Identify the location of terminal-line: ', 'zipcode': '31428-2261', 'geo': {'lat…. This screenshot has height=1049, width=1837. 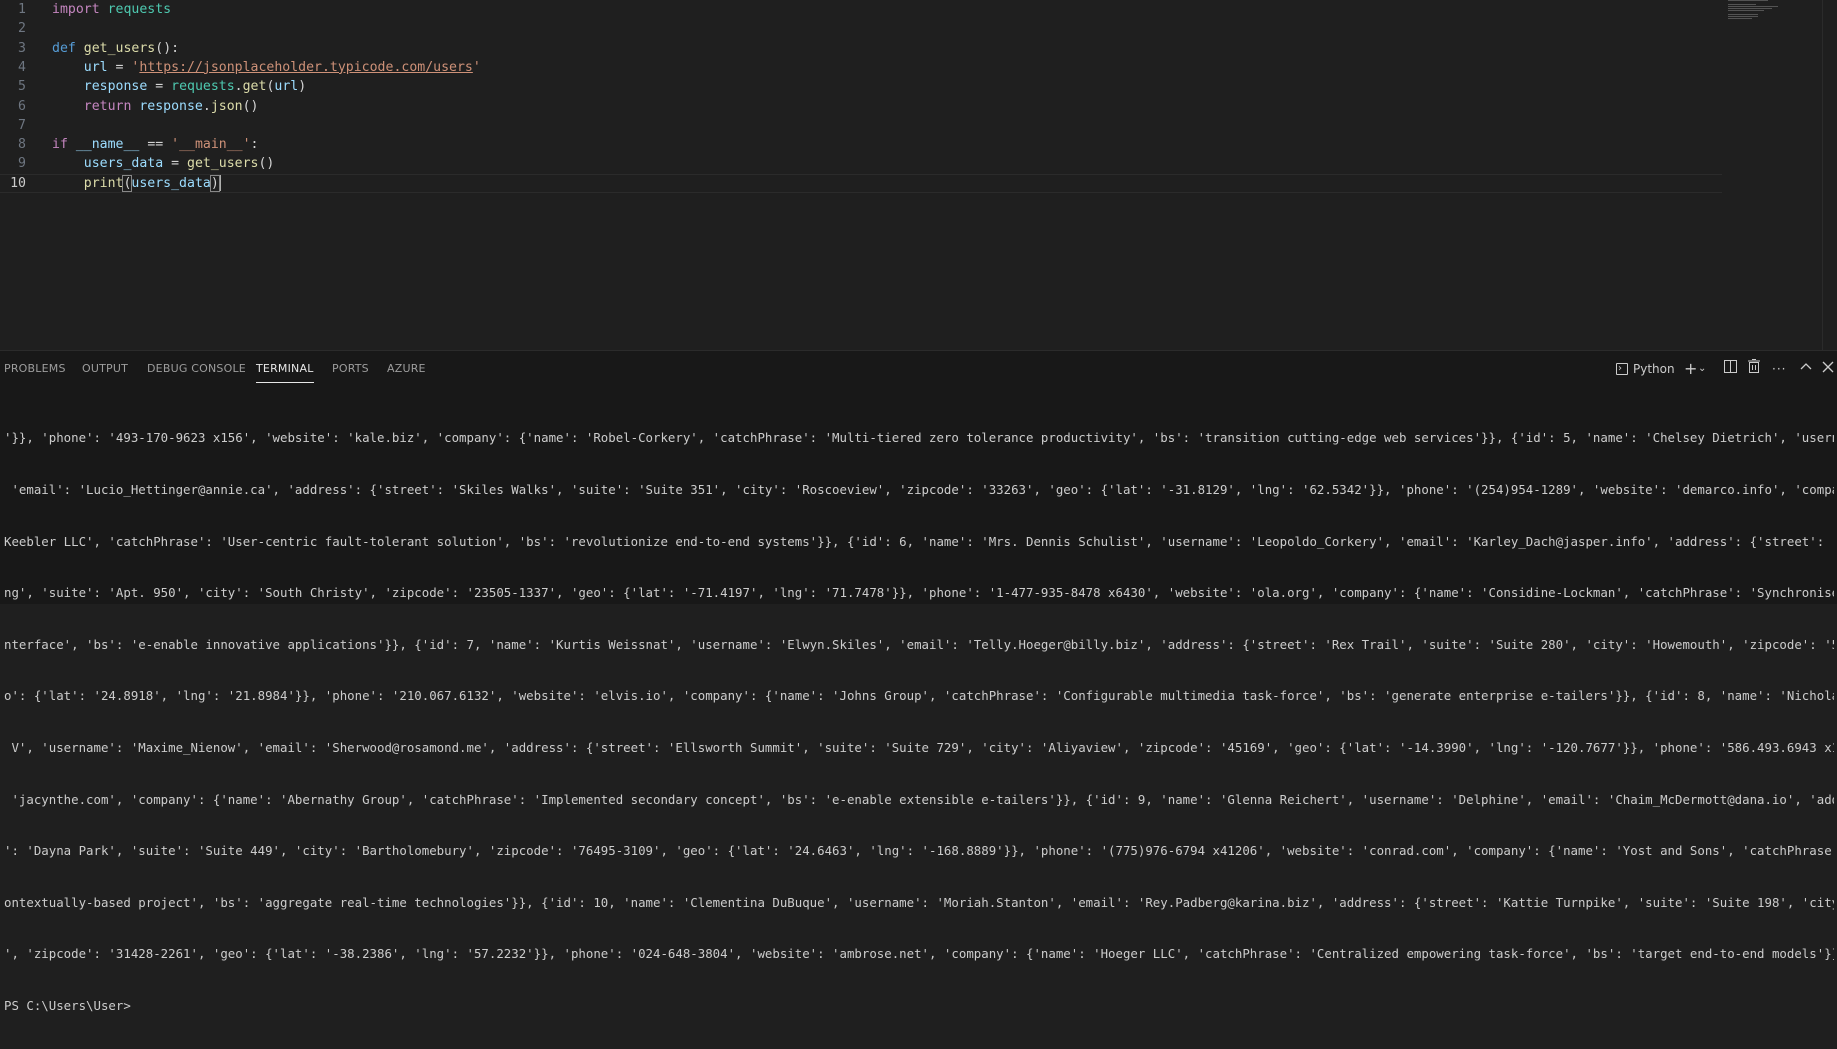
(919, 954).